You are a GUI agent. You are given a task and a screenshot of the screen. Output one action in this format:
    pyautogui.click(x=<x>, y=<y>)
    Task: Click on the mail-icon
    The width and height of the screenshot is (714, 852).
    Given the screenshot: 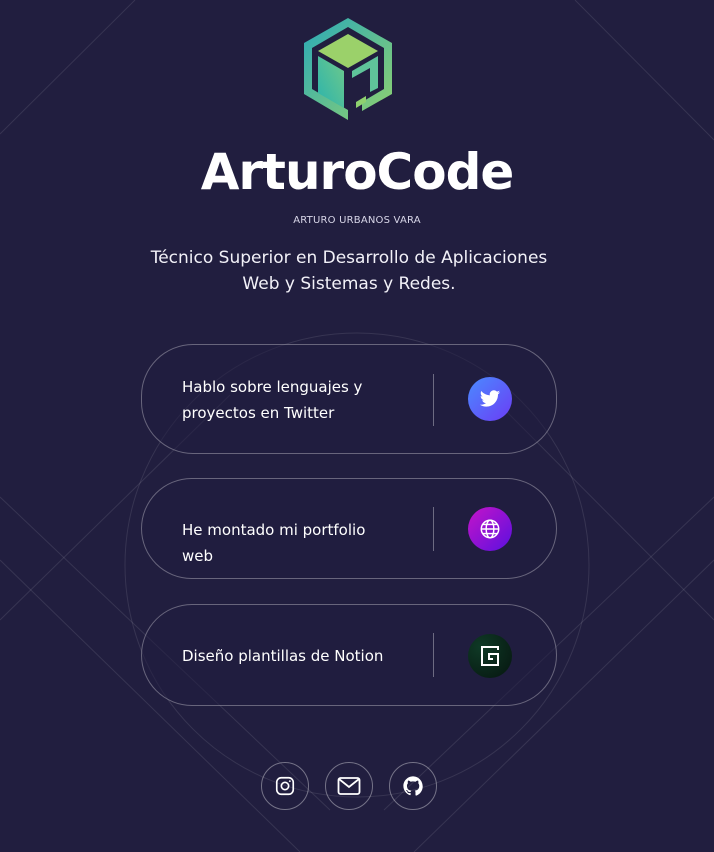 What is the action you would take?
    pyautogui.click(x=349, y=786)
    